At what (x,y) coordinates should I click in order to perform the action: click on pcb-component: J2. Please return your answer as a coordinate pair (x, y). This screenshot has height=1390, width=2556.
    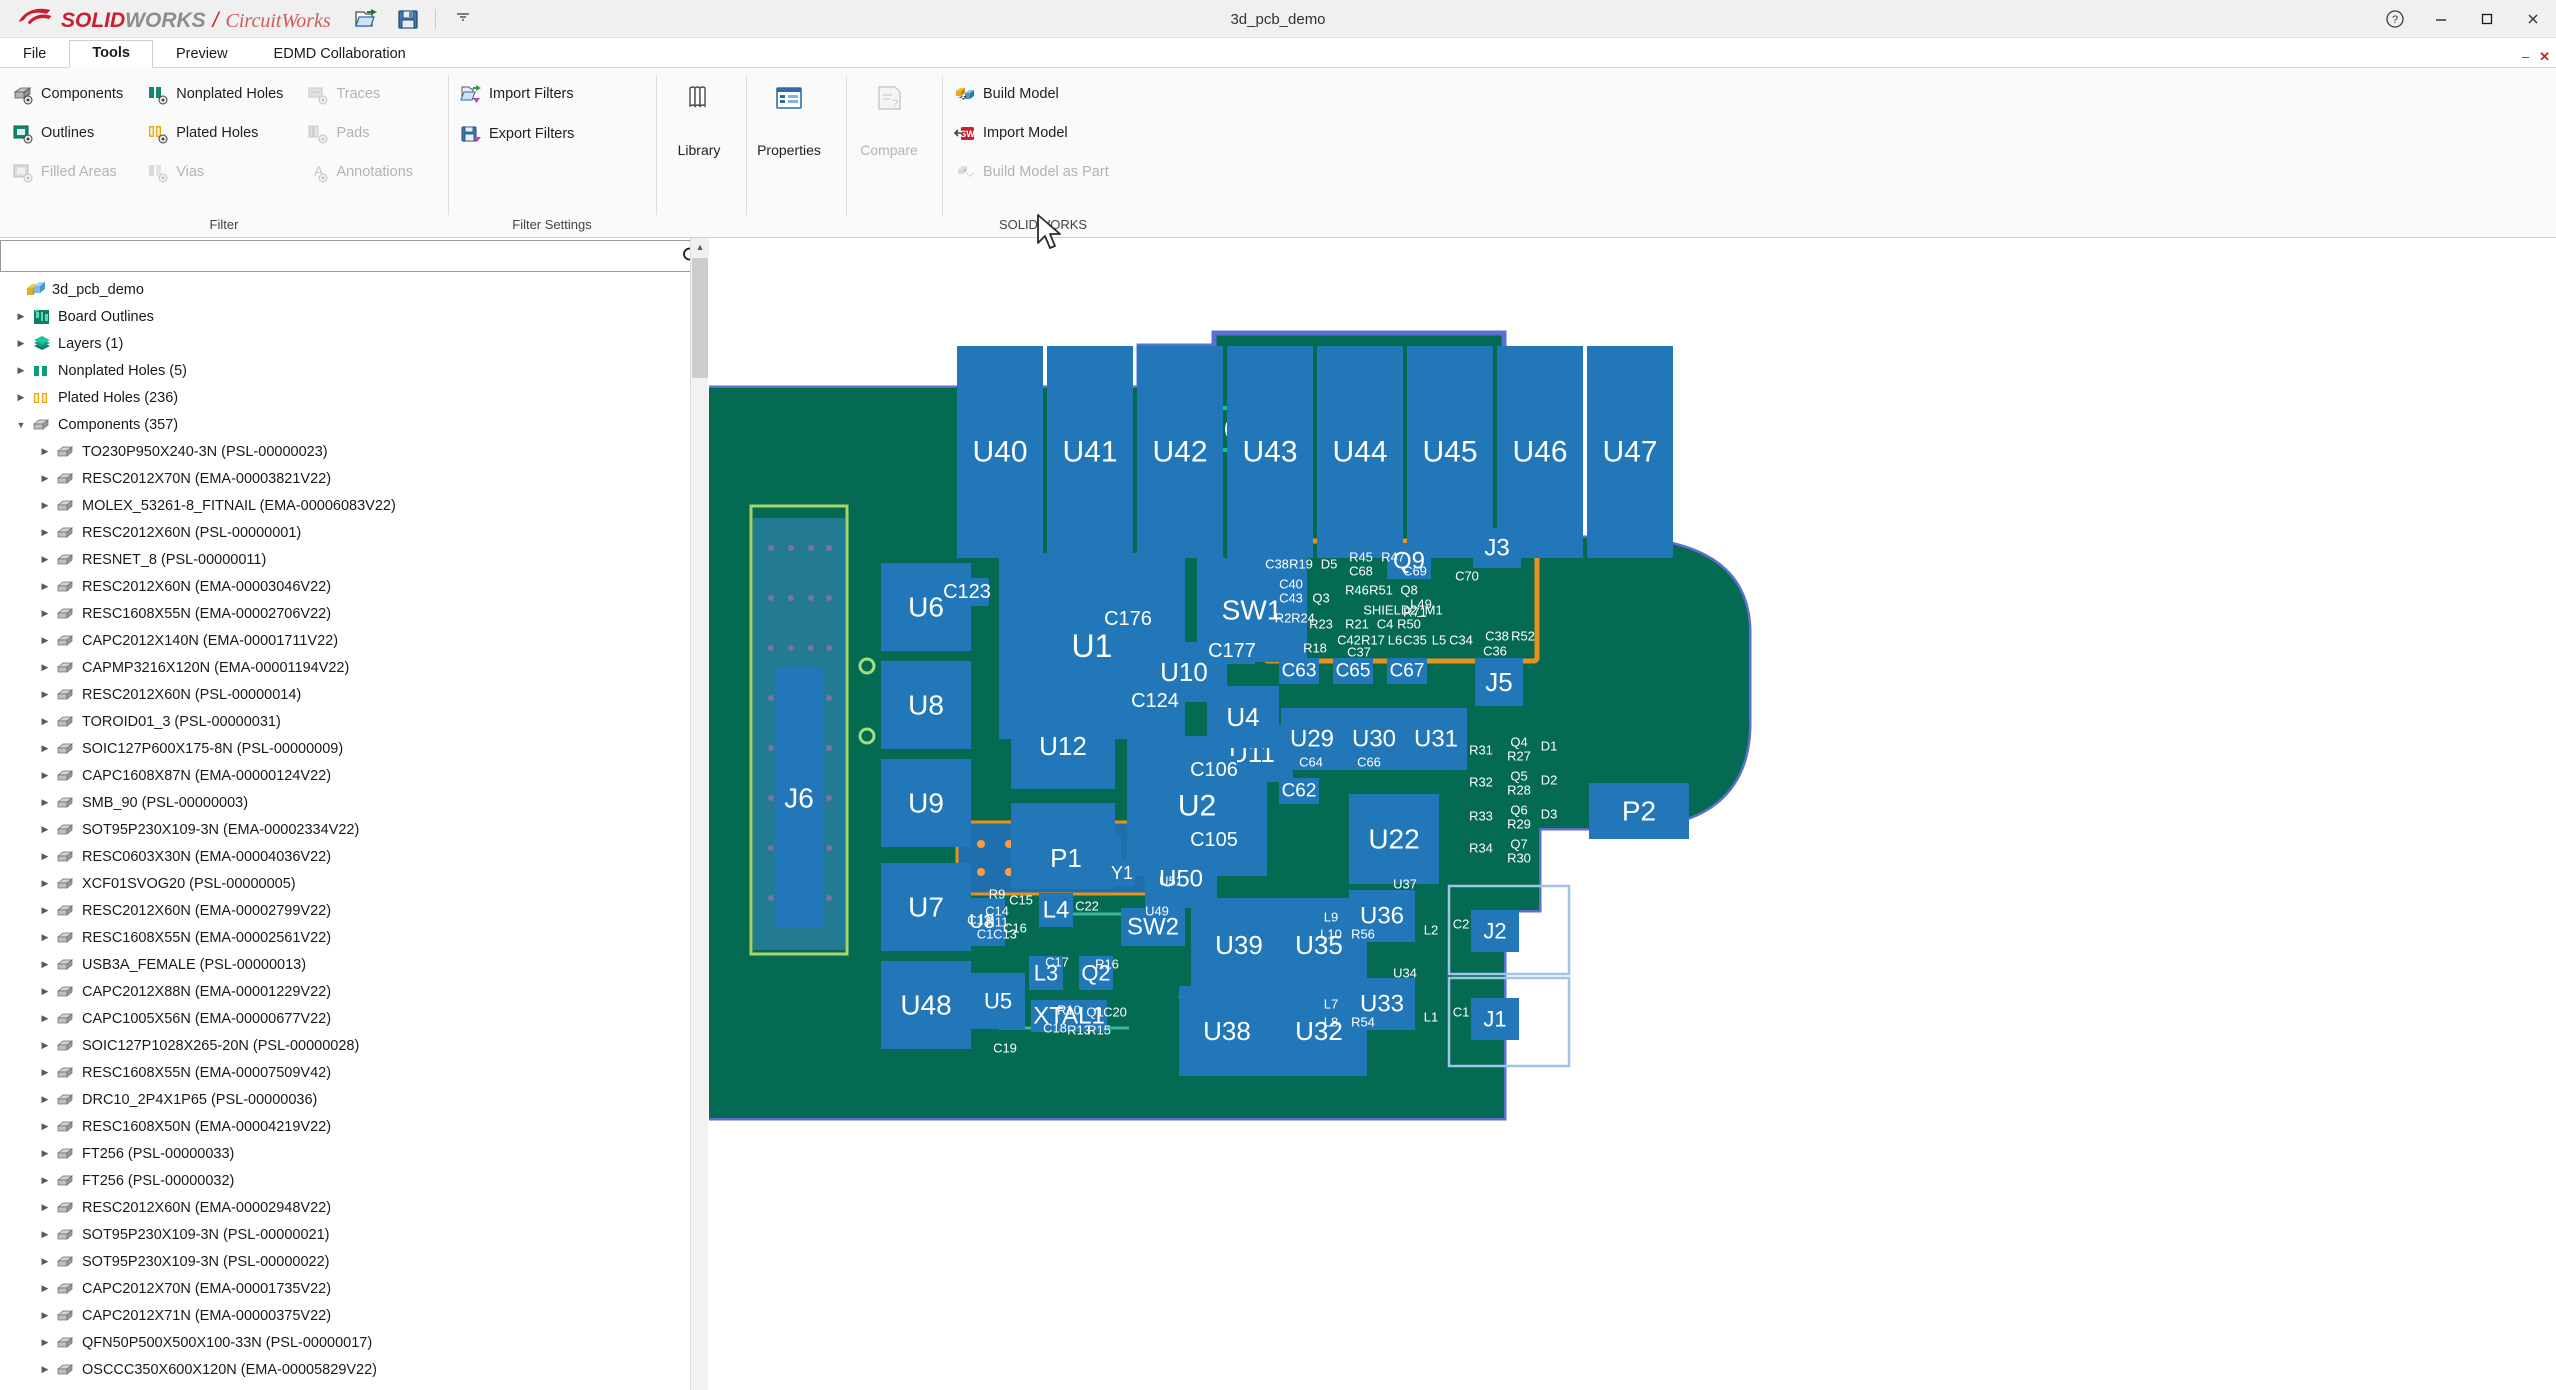
    Looking at the image, I should click on (1495, 931).